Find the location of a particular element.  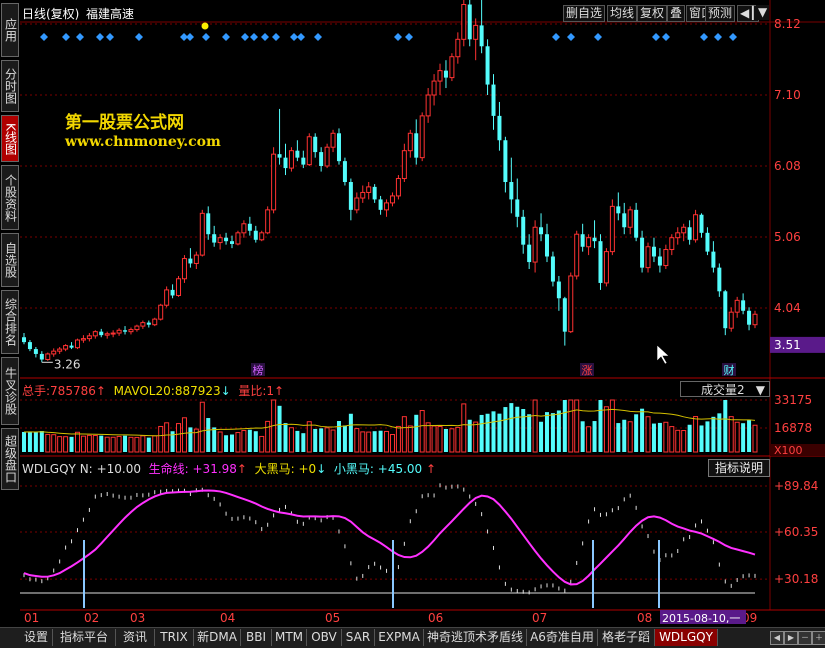

bottom-tab-2: 资讯 is located at coordinates (135, 637).